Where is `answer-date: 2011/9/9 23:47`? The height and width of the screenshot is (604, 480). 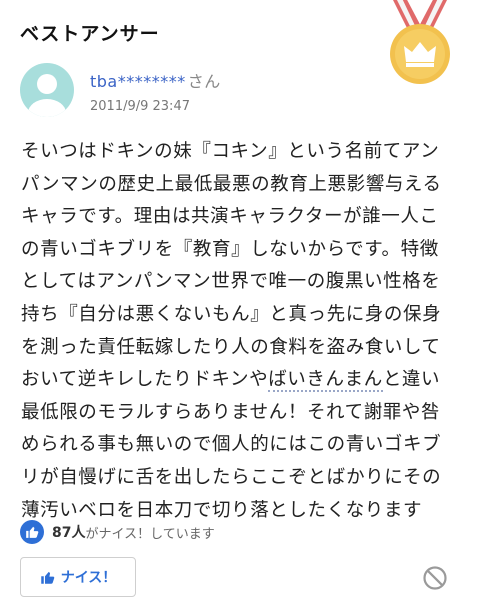
answer-date: 2011/9/9 23:47 is located at coordinates (140, 106).